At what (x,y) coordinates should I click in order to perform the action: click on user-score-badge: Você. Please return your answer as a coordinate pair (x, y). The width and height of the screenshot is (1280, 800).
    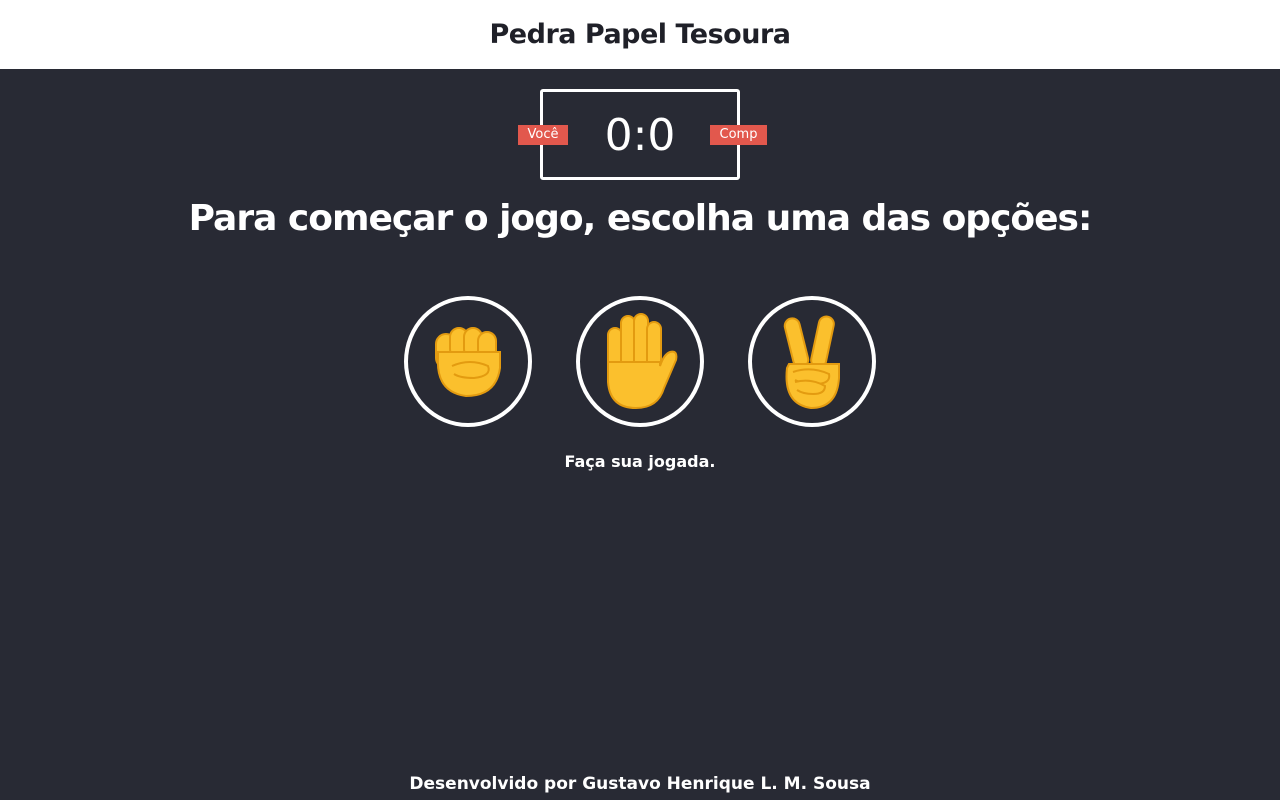
    Looking at the image, I should click on (543, 135).